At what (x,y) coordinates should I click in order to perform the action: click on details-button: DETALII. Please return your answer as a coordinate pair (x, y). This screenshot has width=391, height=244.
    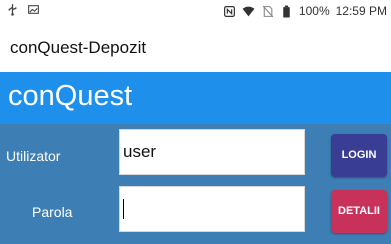
    Looking at the image, I should click on (359, 211).